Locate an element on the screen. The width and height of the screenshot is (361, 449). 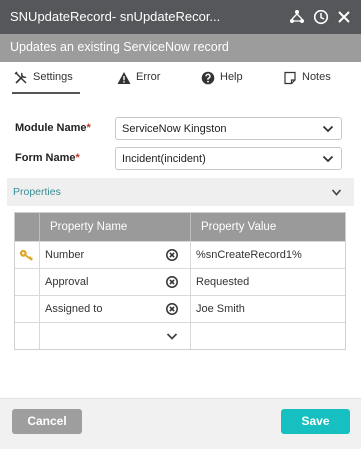
property-name: Number is located at coordinates (65, 255).